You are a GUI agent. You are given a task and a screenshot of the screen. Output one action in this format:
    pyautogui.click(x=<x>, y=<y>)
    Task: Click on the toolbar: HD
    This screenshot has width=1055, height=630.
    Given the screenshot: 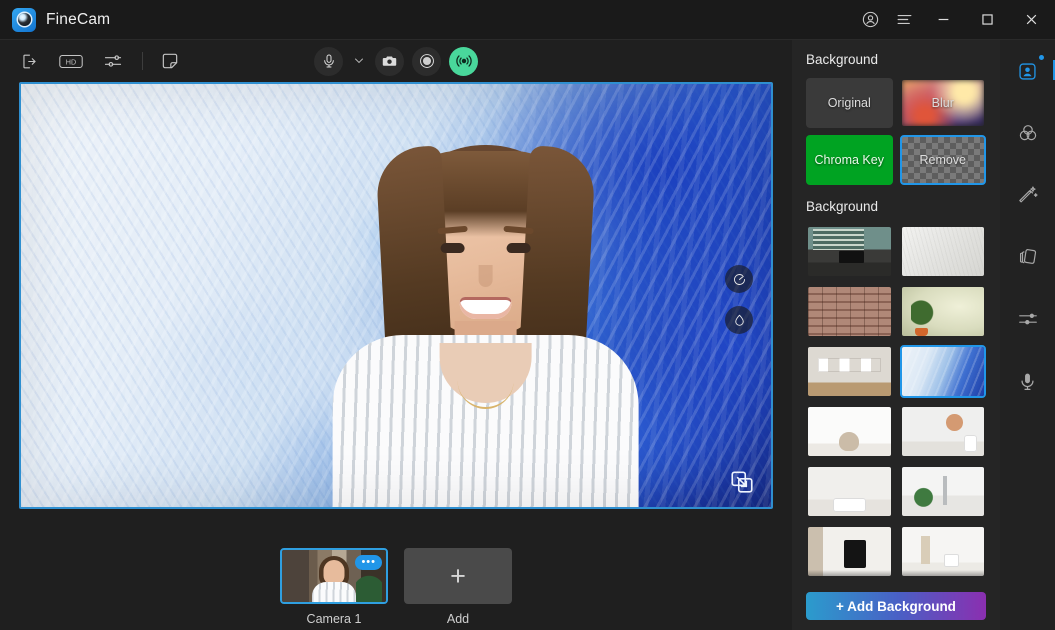 What is the action you would take?
    pyautogui.click(x=396, y=61)
    